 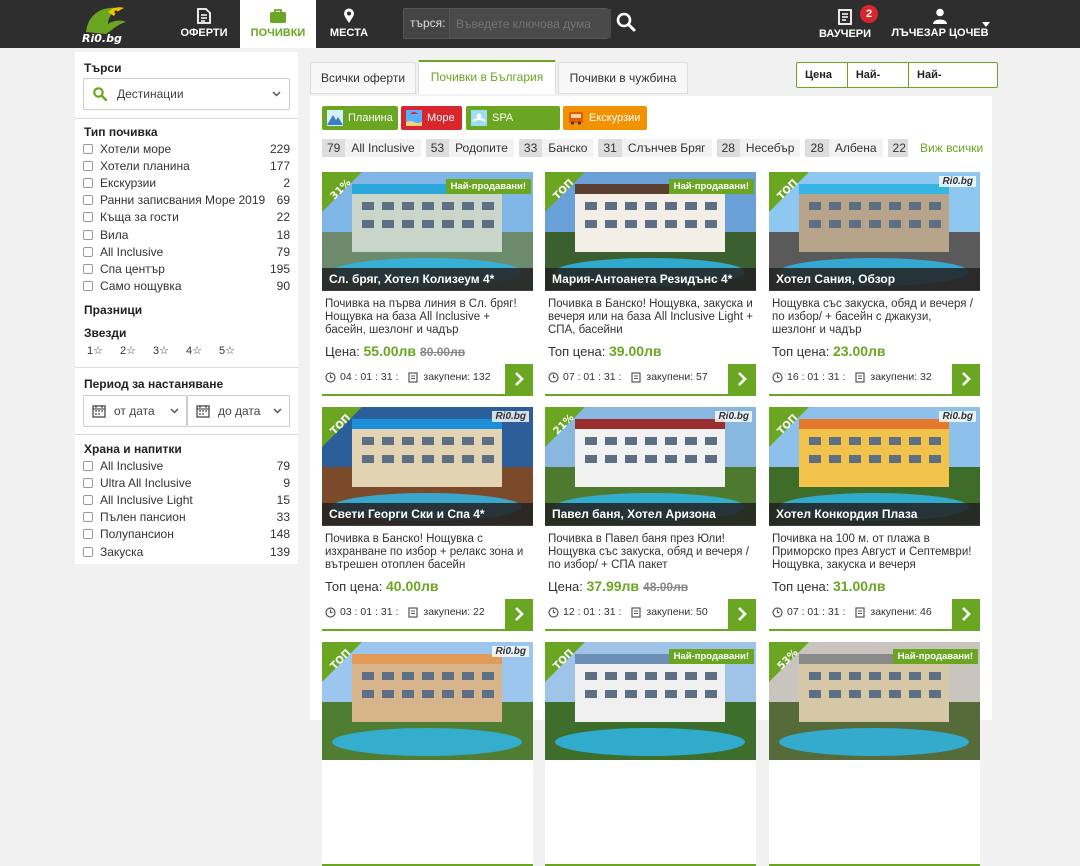 I want to click on filter-count: 18, so click(x=283, y=234).